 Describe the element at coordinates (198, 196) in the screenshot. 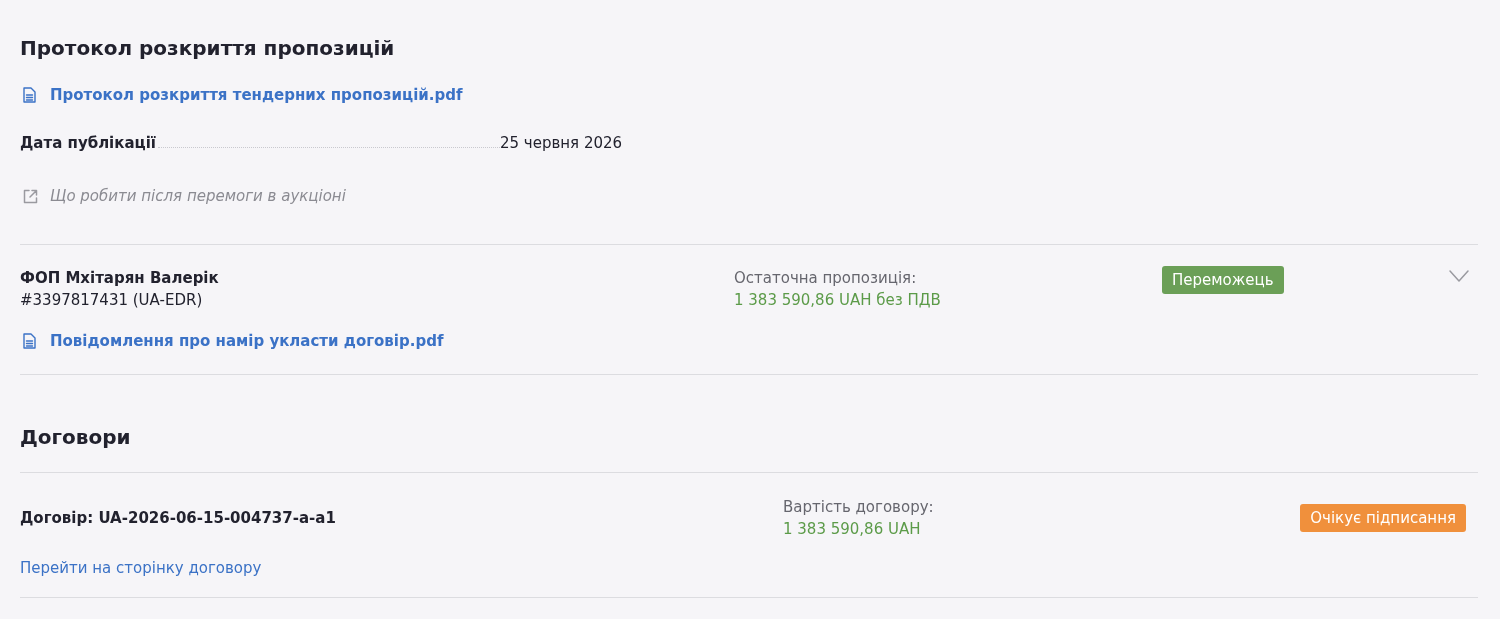

I see `help-link: Що робити після перемоги в аукціоні` at that location.